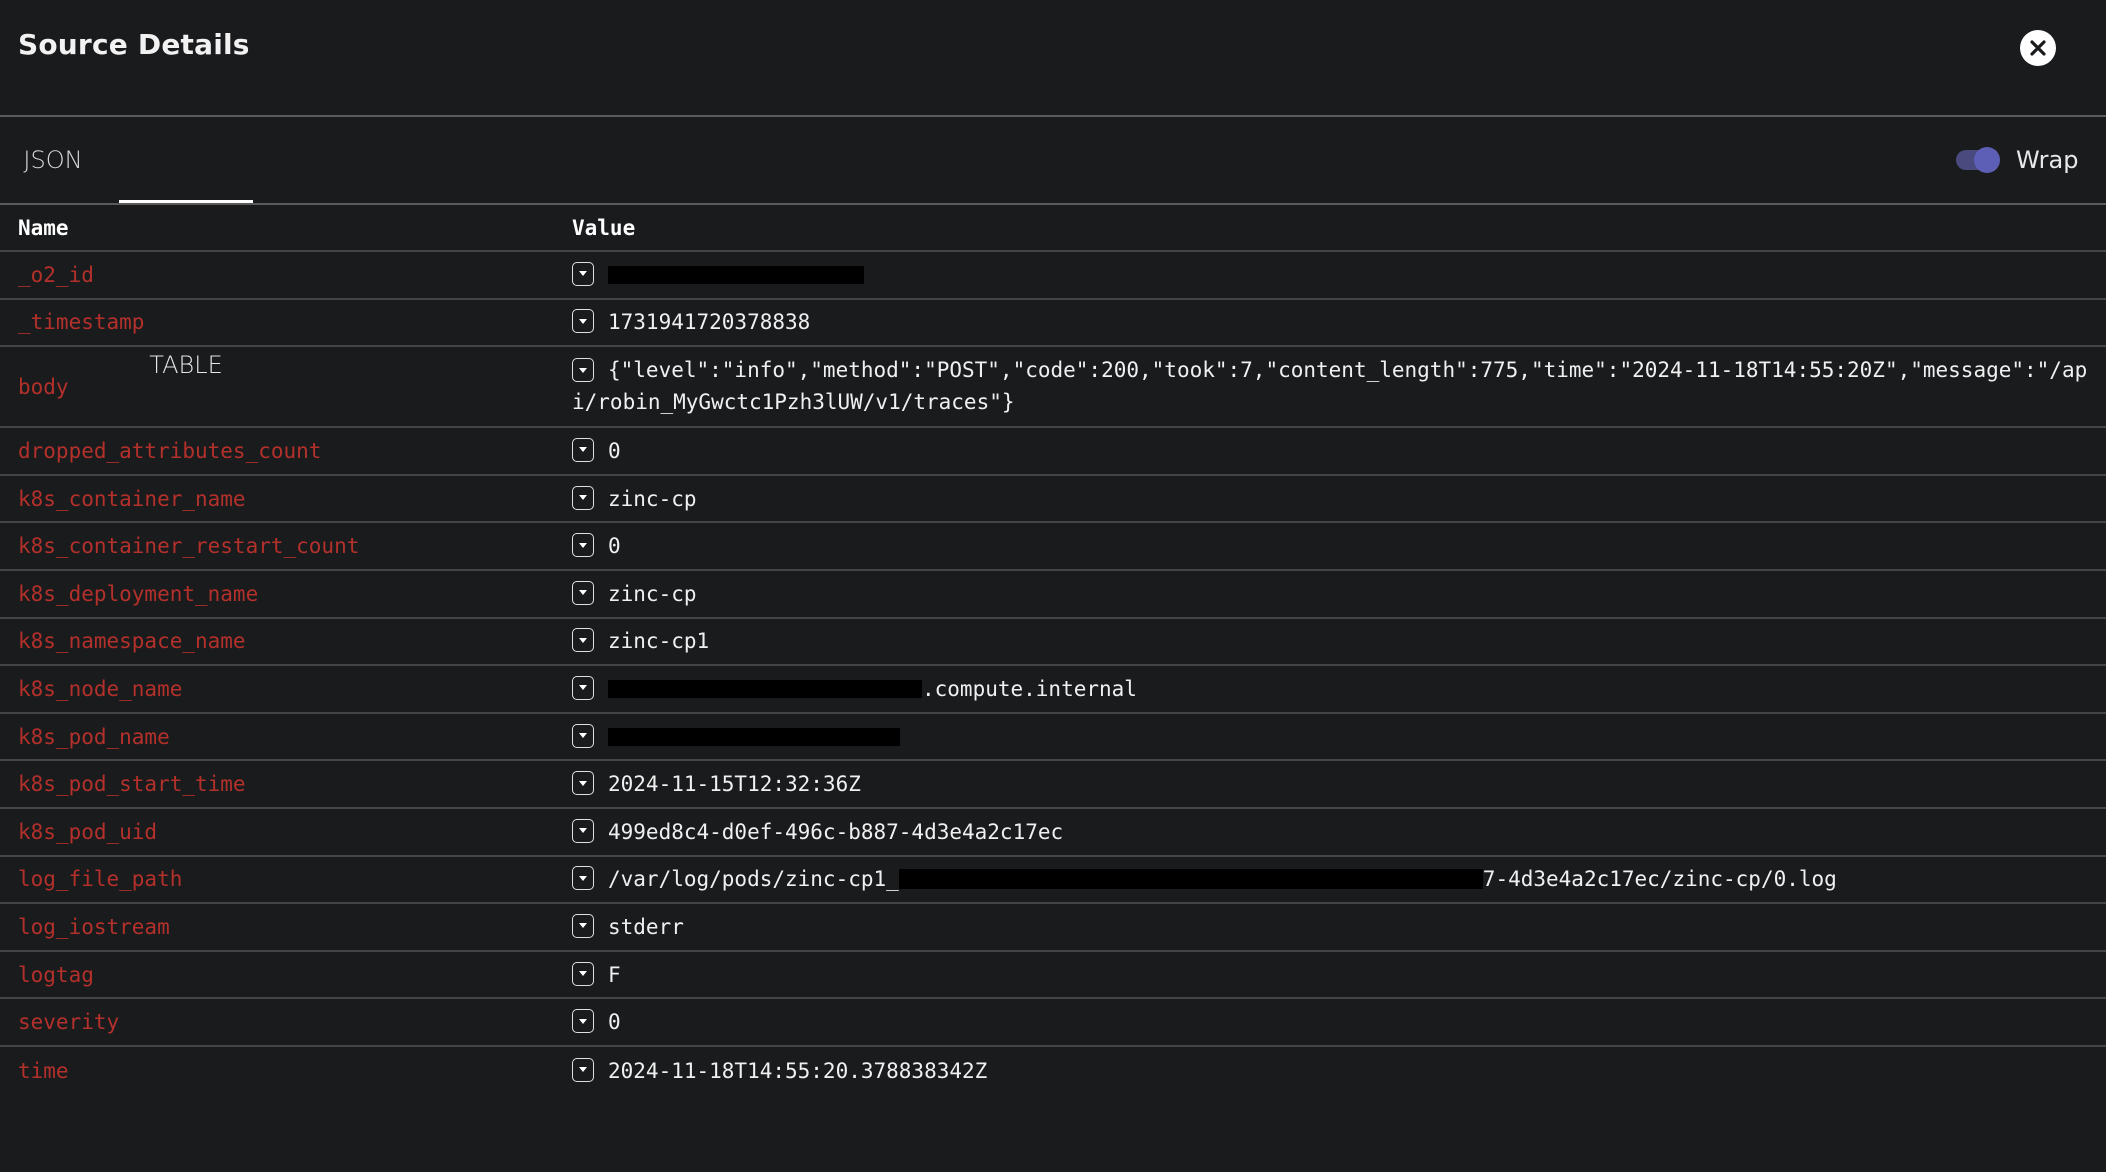 This screenshot has width=2106, height=1172. I want to click on field-name: k8s_pod_name, so click(94, 736).